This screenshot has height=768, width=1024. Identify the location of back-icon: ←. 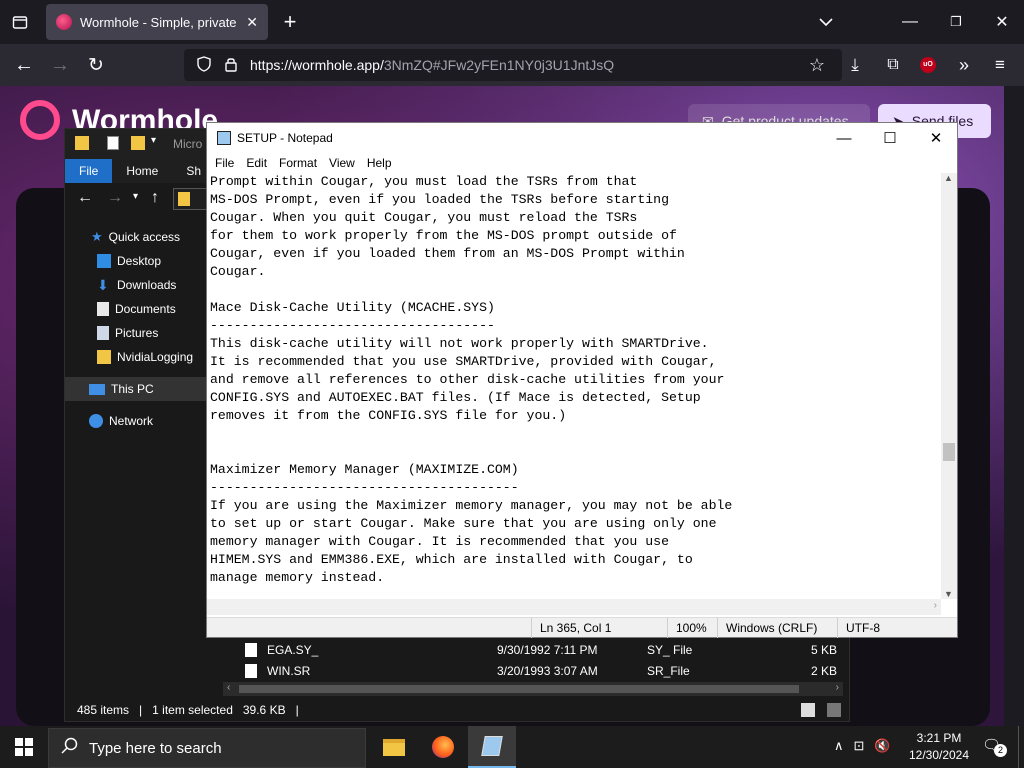
(24, 65).